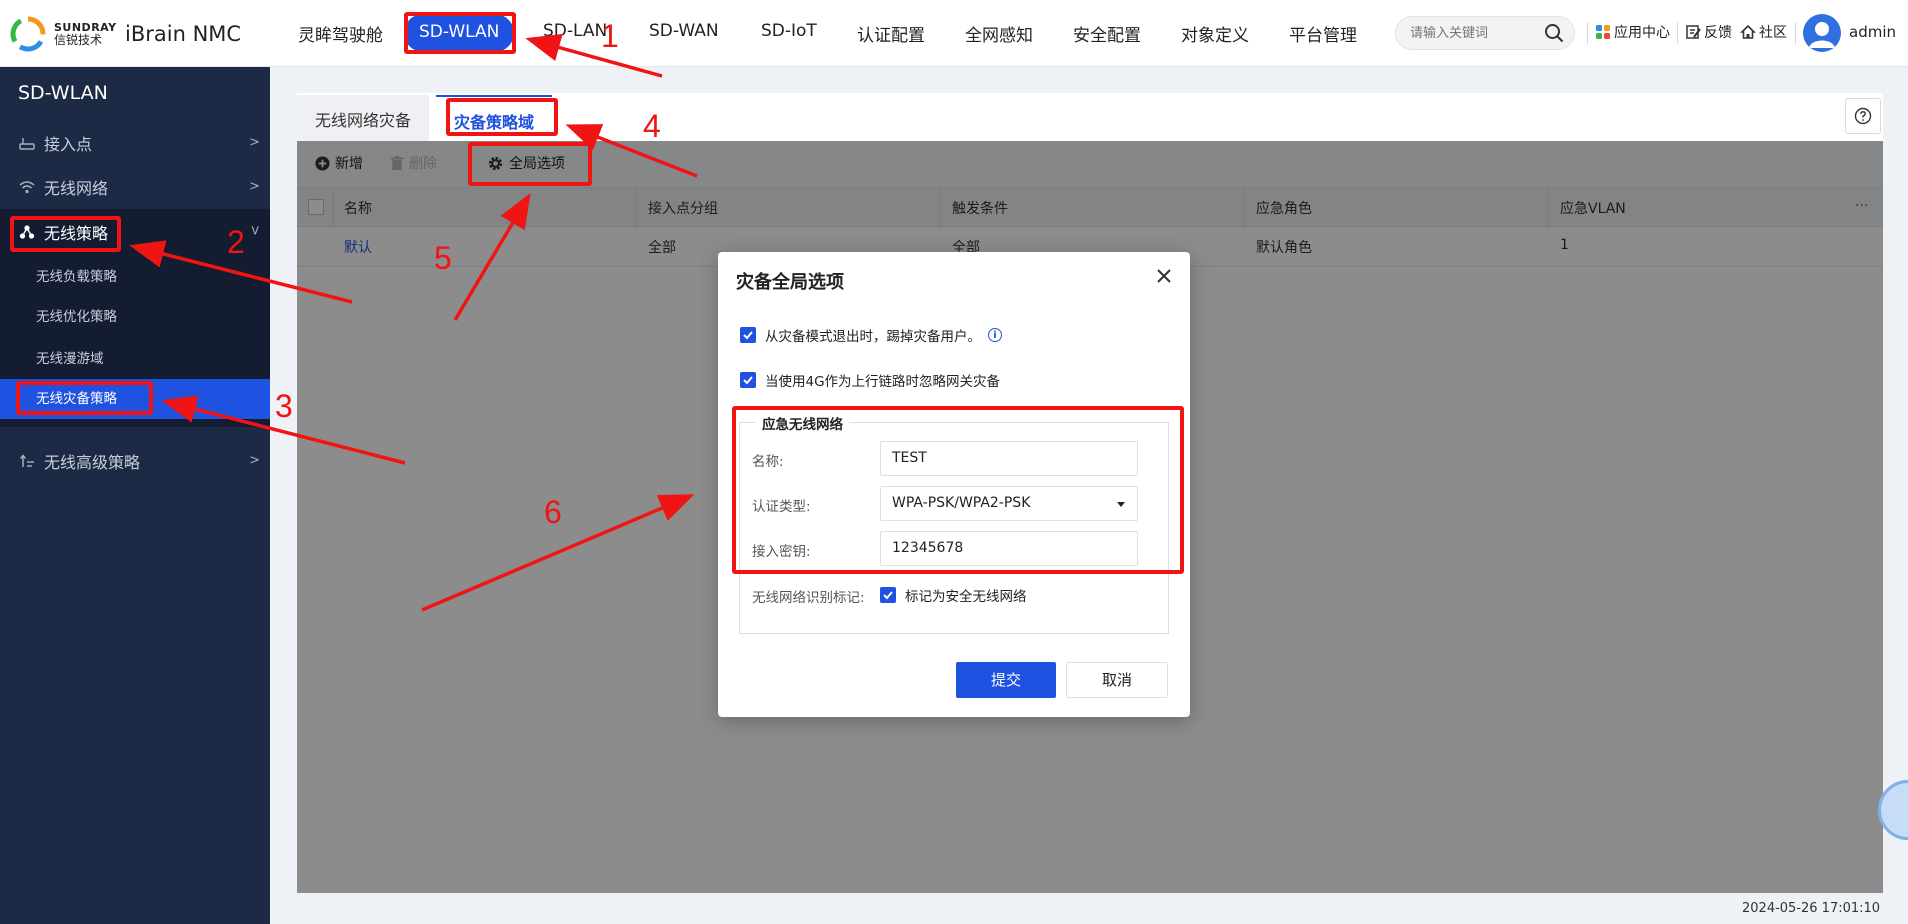  I want to click on info-icon: i, so click(995, 335).